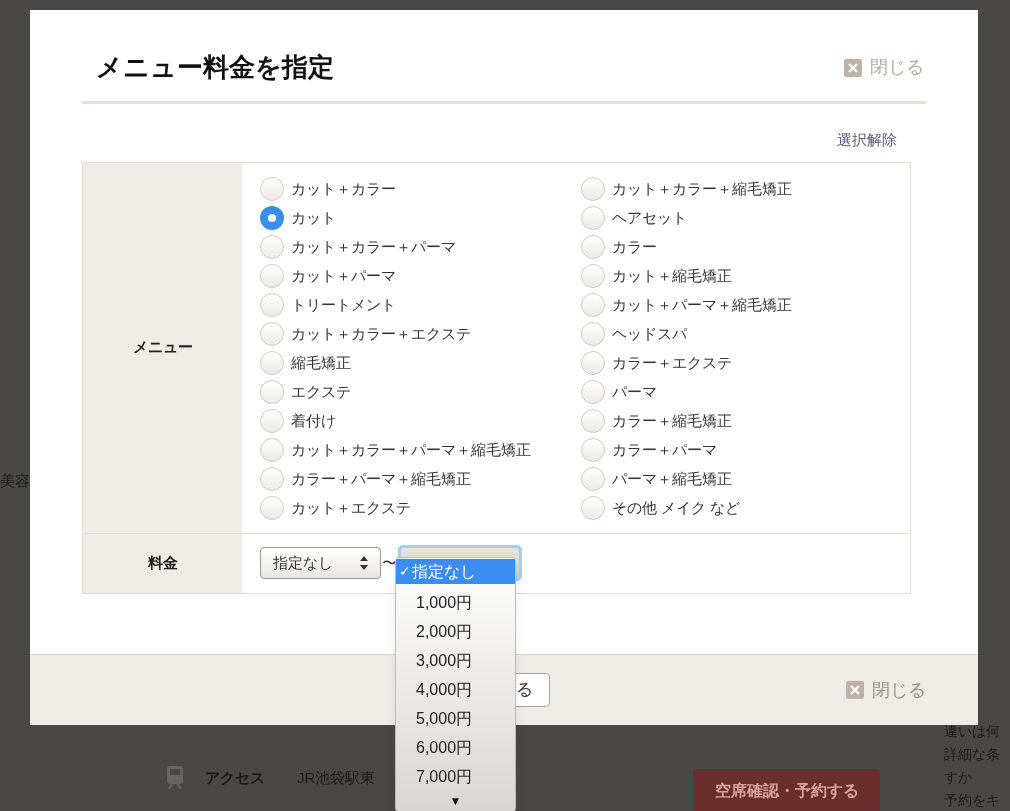 The width and height of the screenshot is (1010, 811). I want to click on menu-option-label: カット＋パーマ, so click(343, 276).